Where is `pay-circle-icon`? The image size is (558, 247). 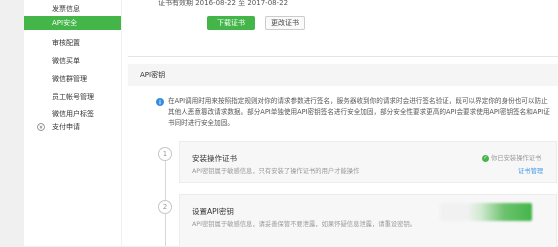 pay-circle-icon is located at coordinates (41, 127).